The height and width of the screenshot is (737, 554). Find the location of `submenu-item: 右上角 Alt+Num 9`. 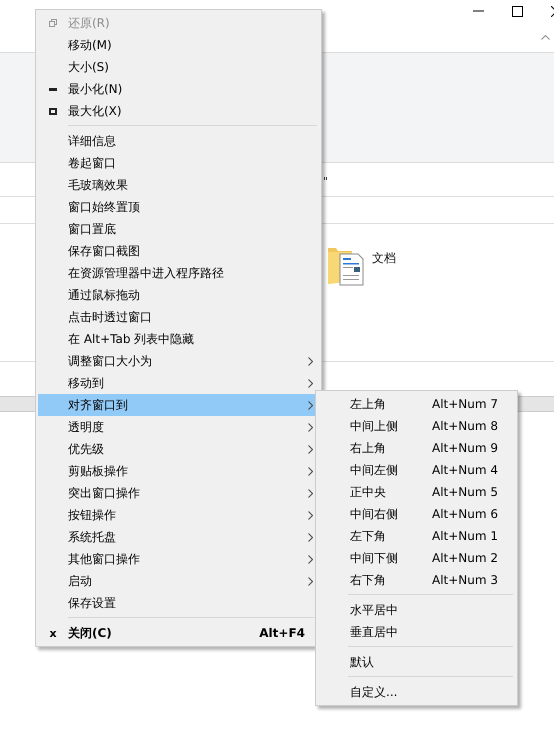

submenu-item: 右上角 Alt+Num 9 is located at coordinates (416, 448).